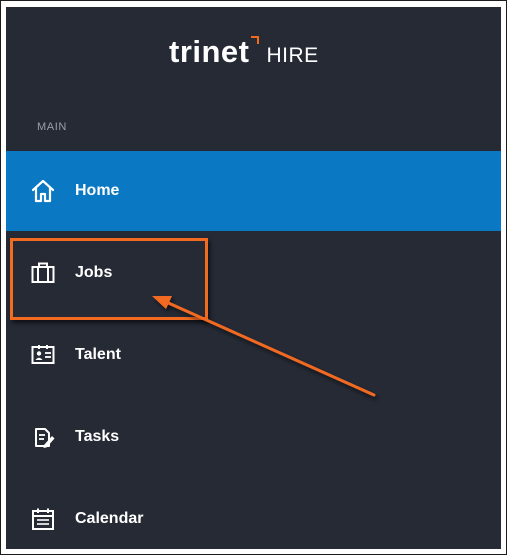 The width and height of the screenshot is (507, 555). What do you see at coordinates (43, 519) in the screenshot?
I see `calendar-icon` at bounding box center [43, 519].